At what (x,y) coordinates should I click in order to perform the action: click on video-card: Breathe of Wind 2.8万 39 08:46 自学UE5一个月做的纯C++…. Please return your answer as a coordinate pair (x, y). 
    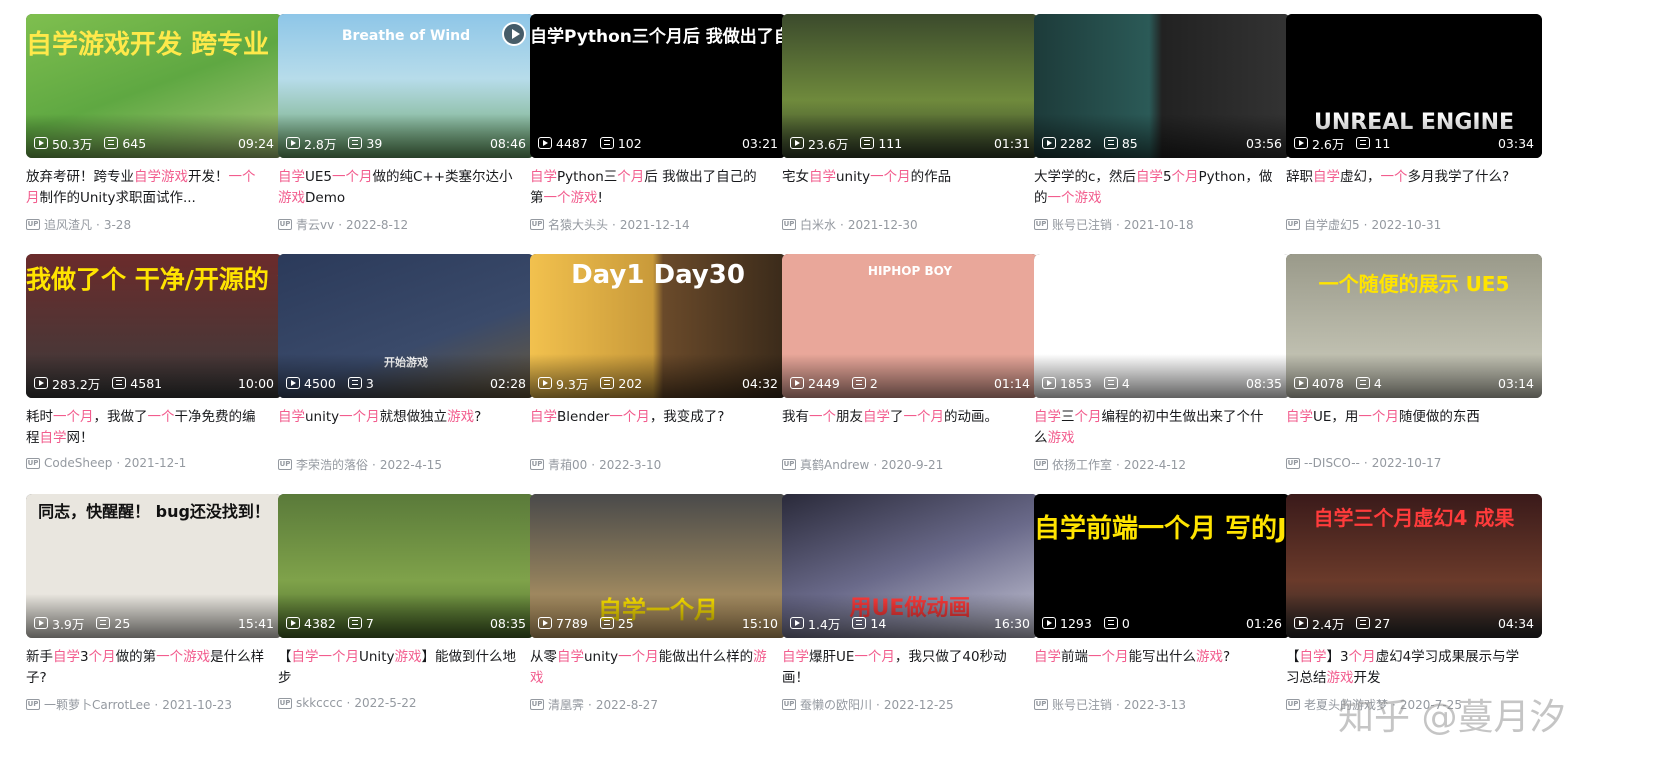
    Looking at the image, I should click on (406, 132).